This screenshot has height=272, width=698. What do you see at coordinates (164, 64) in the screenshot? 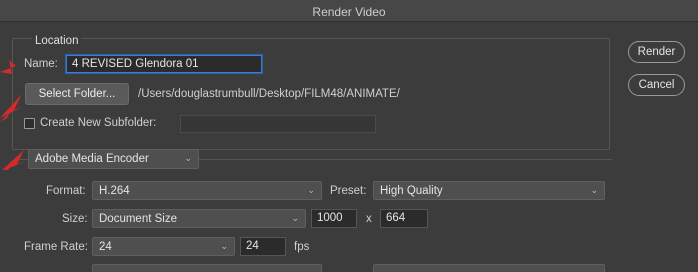
I see `name-input: 4 REVISED Glendora 01` at bounding box center [164, 64].